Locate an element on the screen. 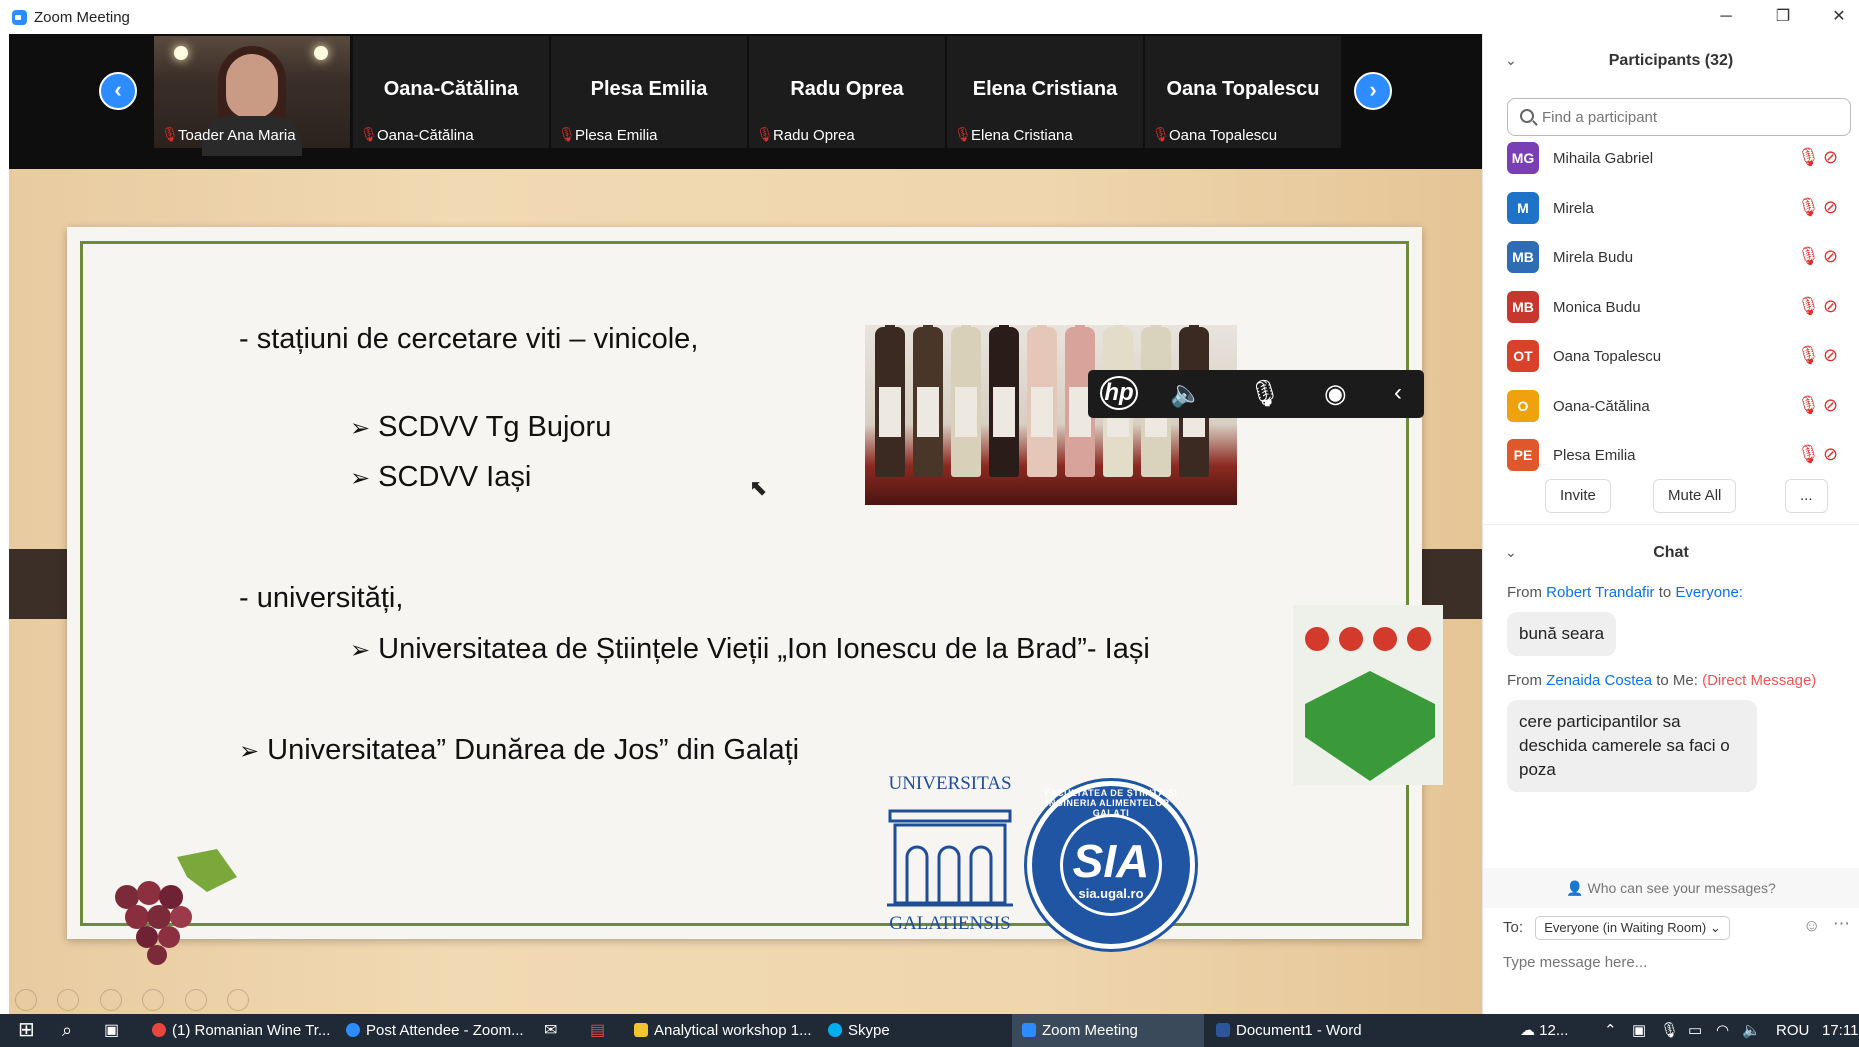  video-tile: Elena Cristiana 🎙 Elena Cristiana is located at coordinates (1045, 92).